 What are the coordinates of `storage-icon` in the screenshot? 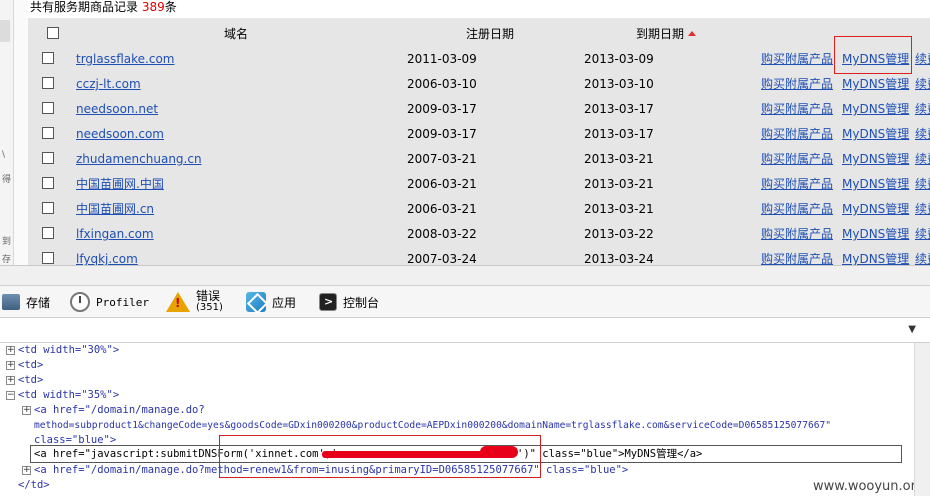 It's located at (11, 302).